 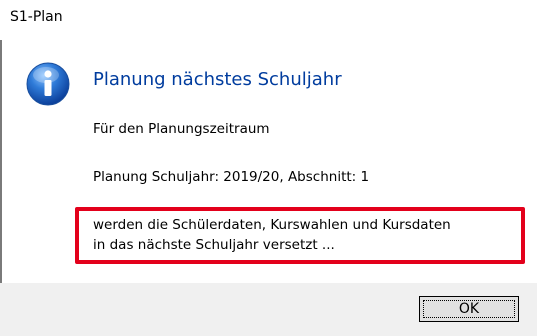 What do you see at coordinates (36, 17) in the screenshot?
I see `window-title: S1-Plan` at bounding box center [36, 17].